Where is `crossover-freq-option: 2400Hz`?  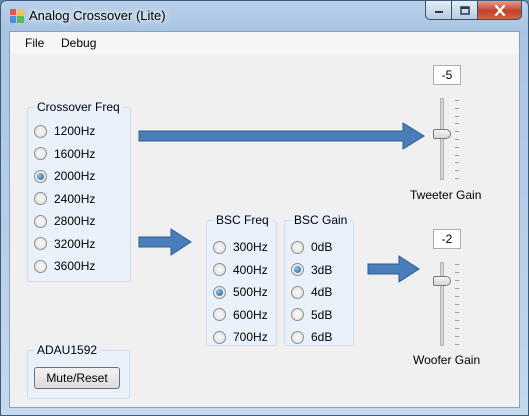 crossover-freq-option: 2400Hz is located at coordinates (64, 199).